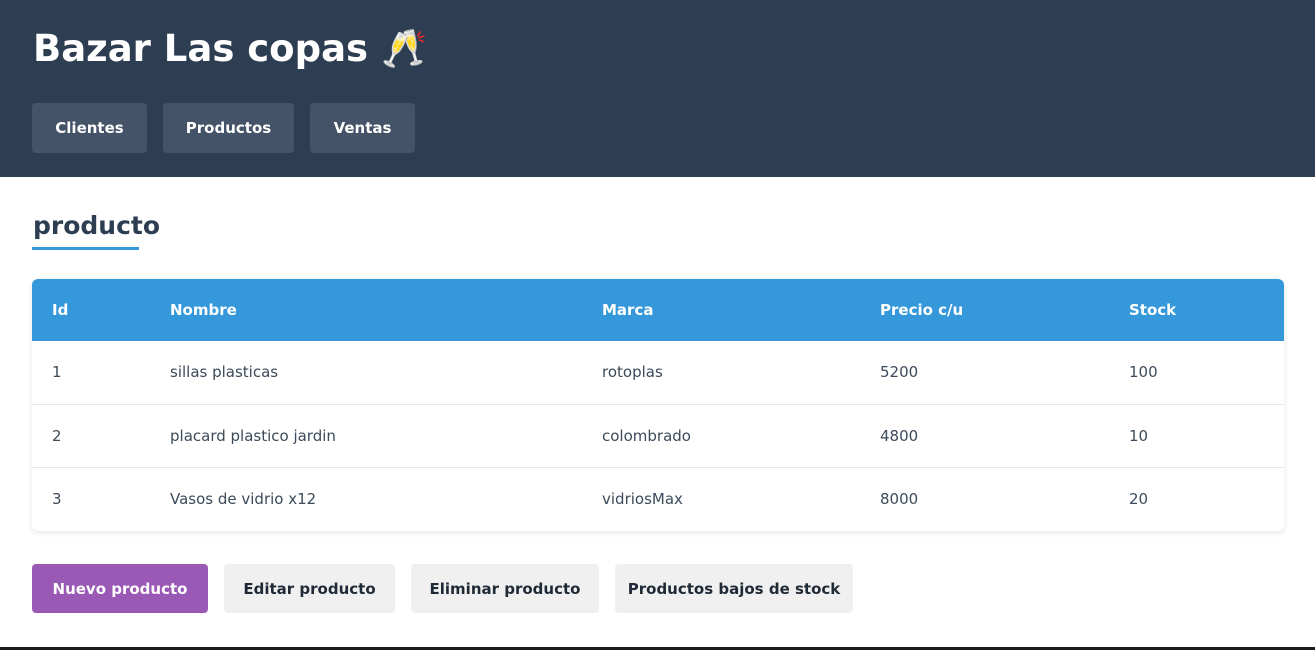 The height and width of the screenshot is (650, 1315). I want to click on delete-product-button: Eliminar producto, so click(505, 588).